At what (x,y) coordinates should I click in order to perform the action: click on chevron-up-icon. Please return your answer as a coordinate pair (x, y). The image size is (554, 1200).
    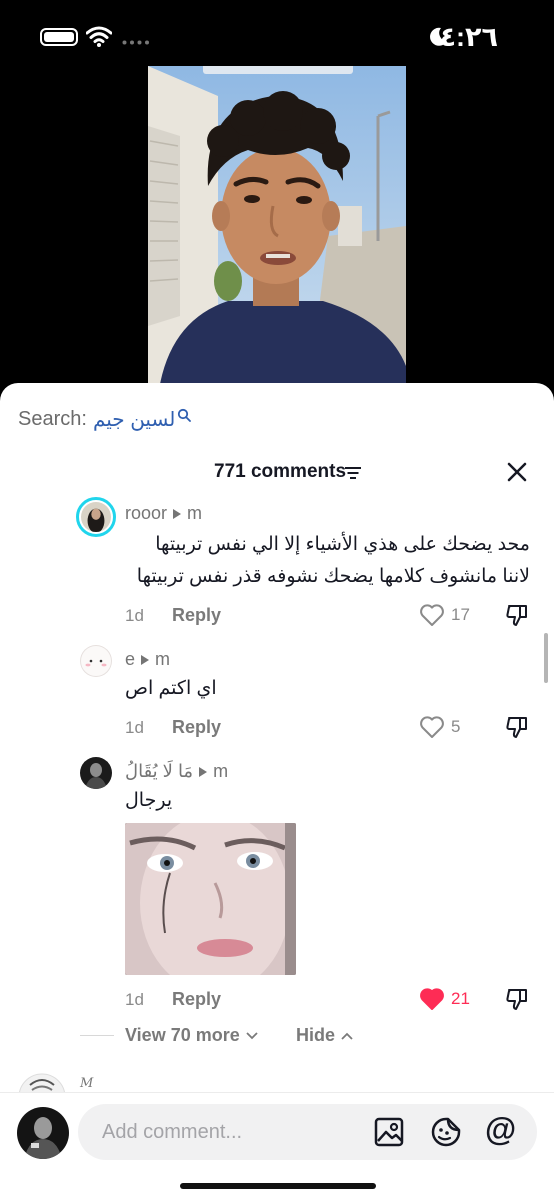
    Looking at the image, I should click on (347, 1036).